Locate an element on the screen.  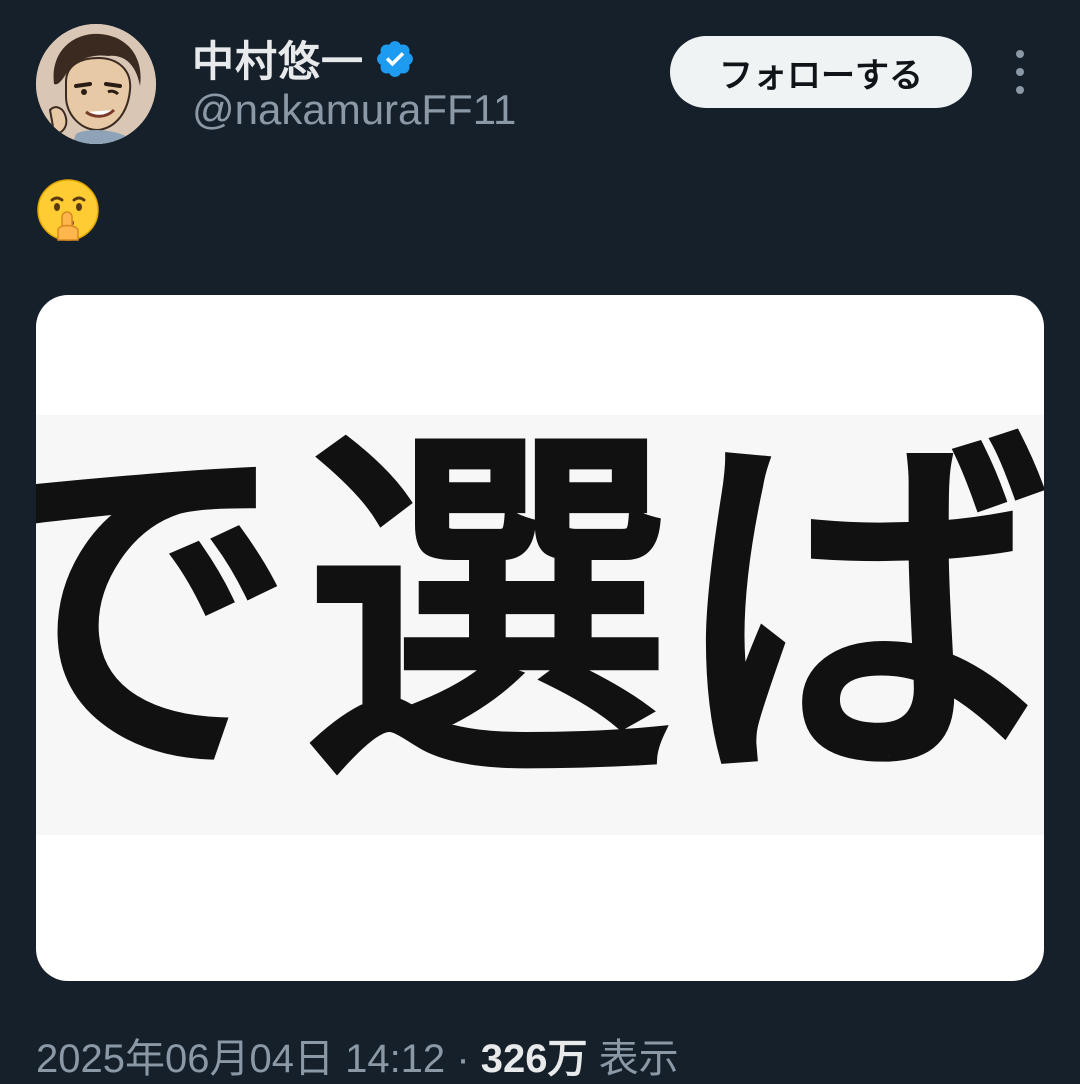
author-name-row: 中村悠一 is located at coordinates (304, 58).